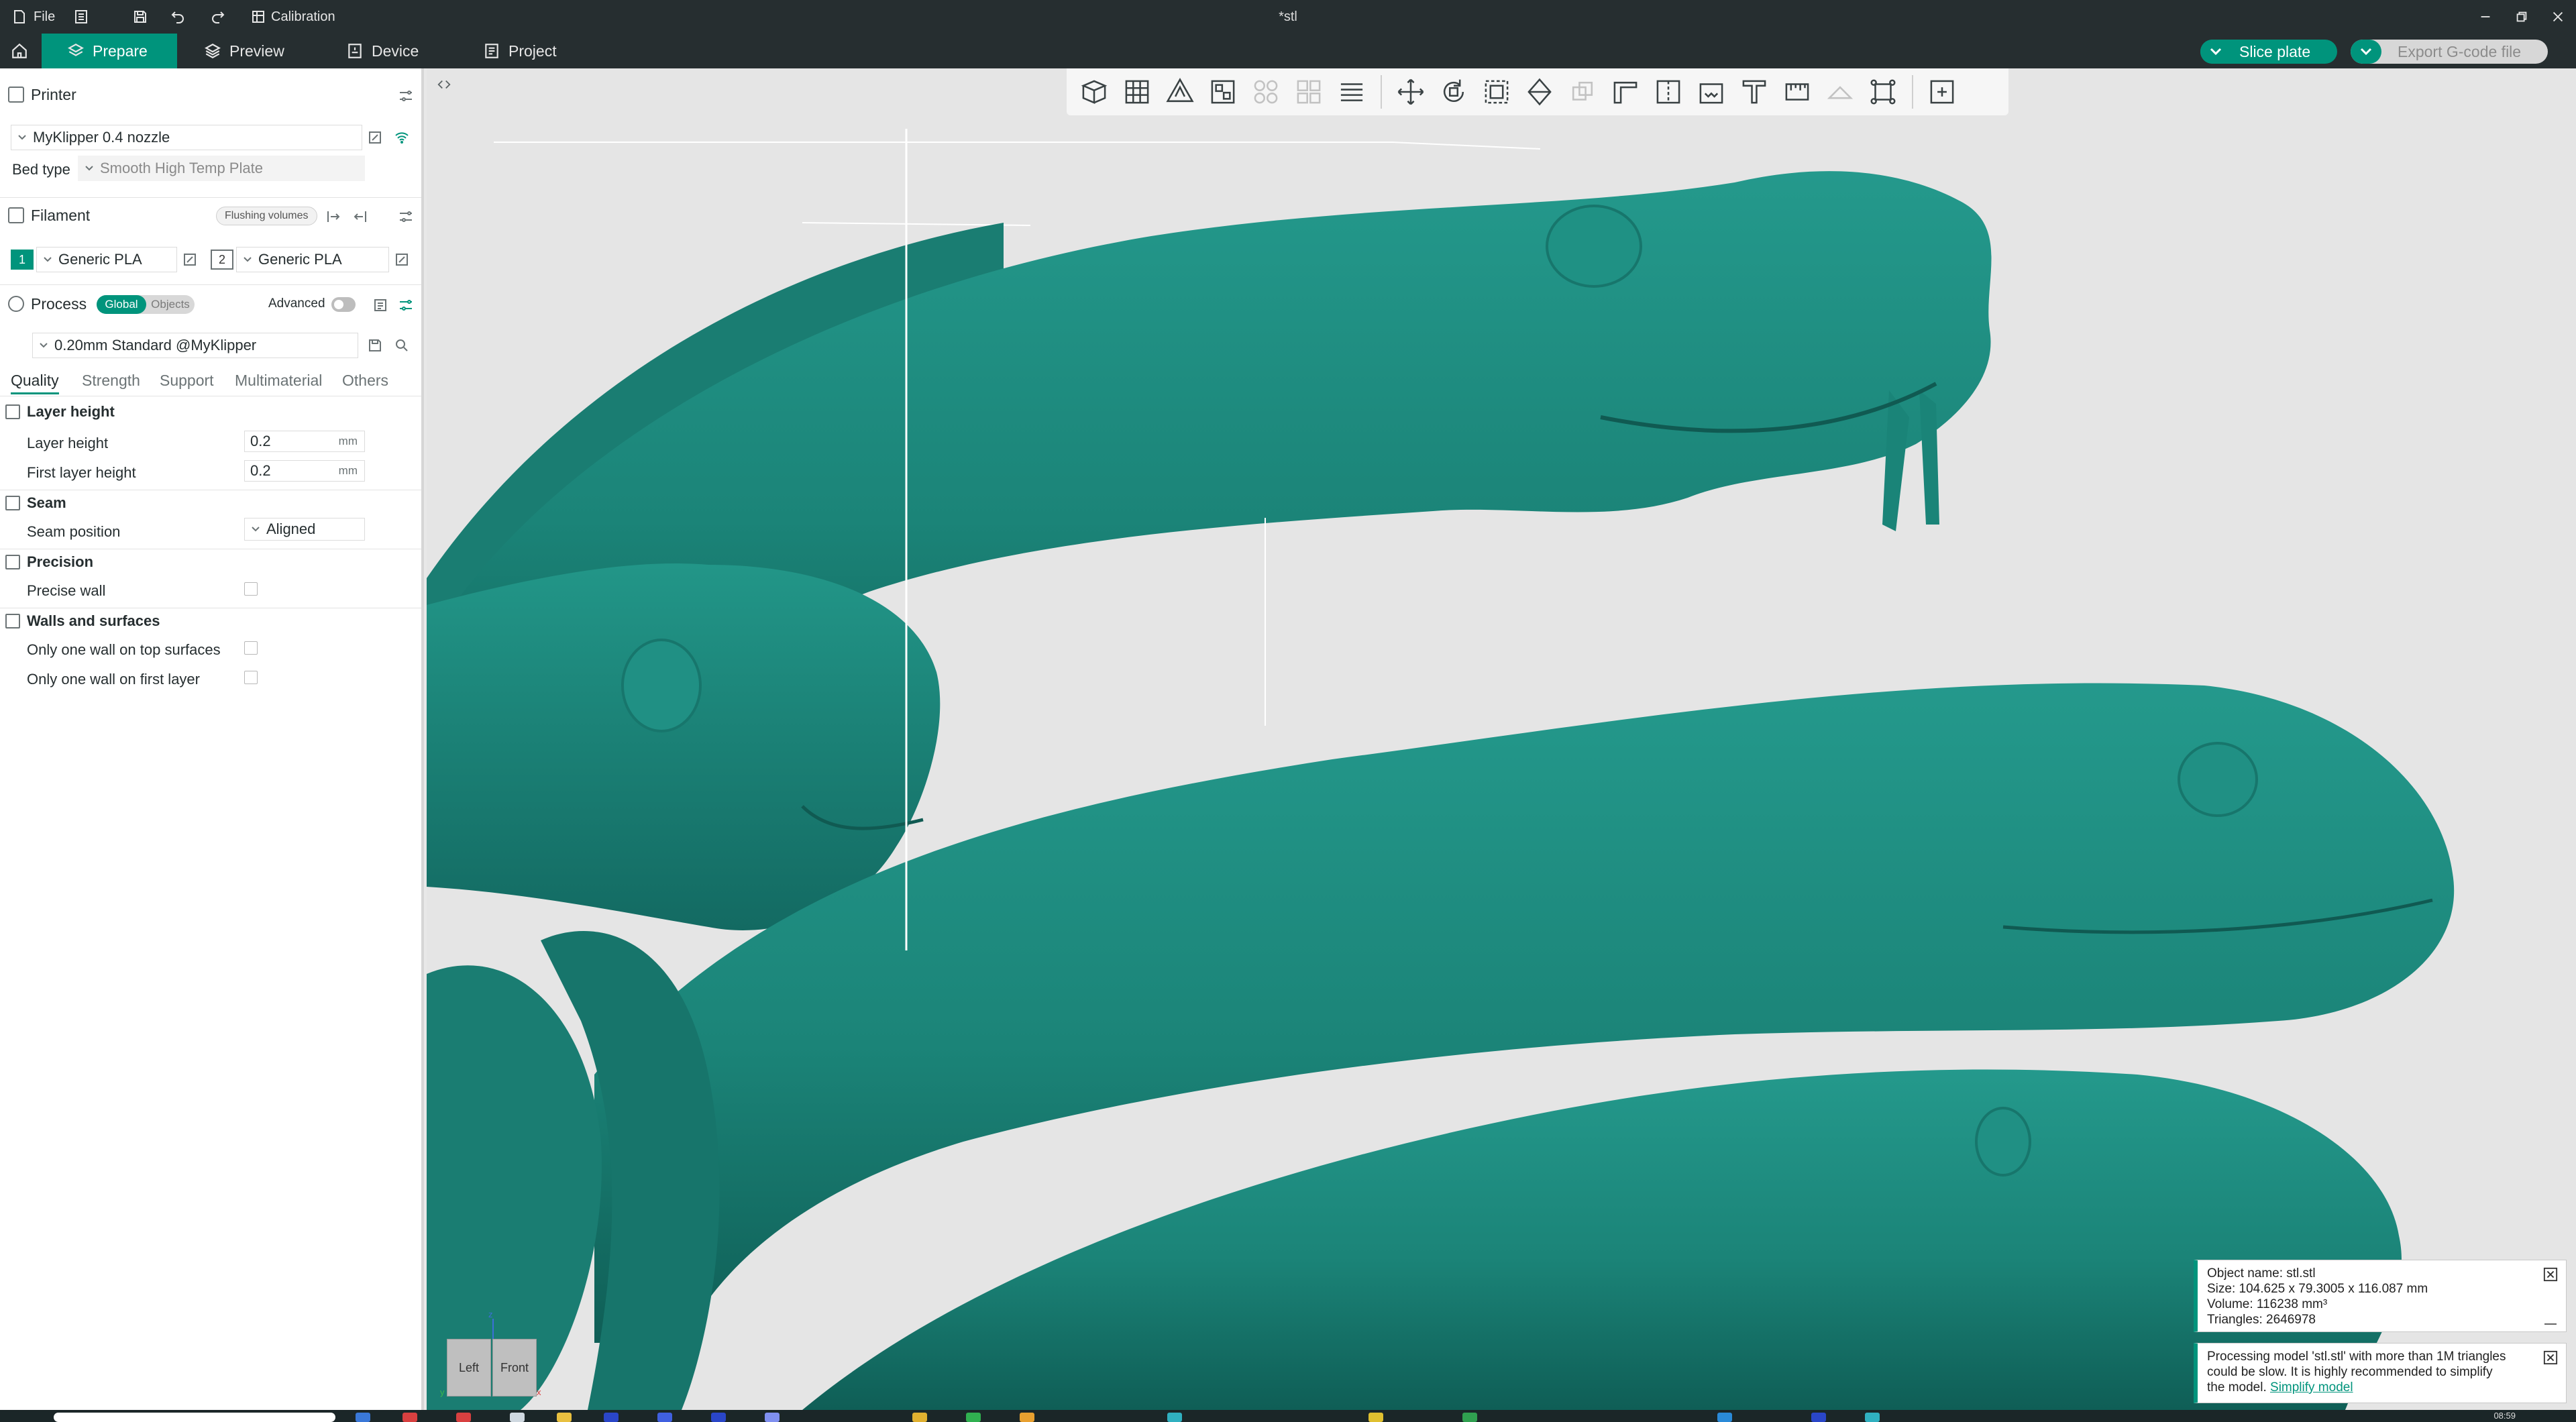  What do you see at coordinates (2550, 1324) in the screenshot?
I see `minimize-notification-icon` at bounding box center [2550, 1324].